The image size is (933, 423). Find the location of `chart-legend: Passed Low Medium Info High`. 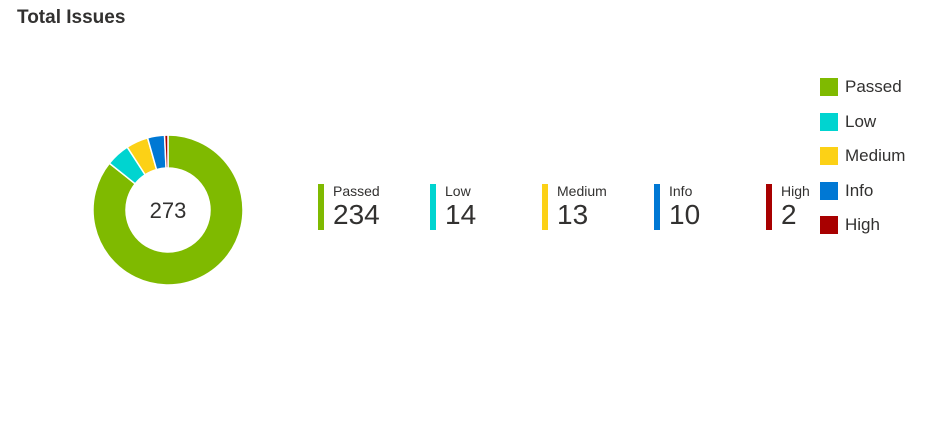

chart-legend: Passed Low Medium Info High is located at coordinates (862, 156).